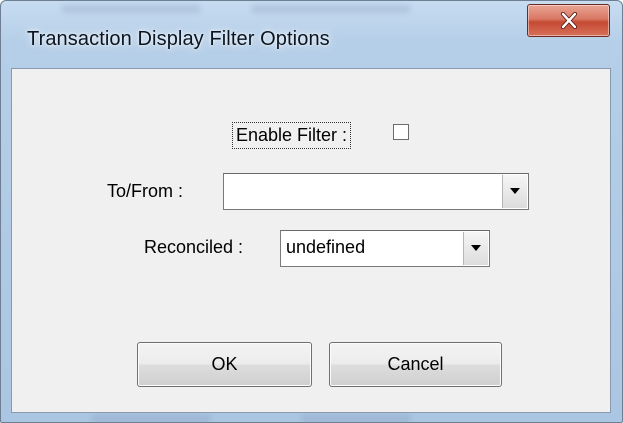 The height and width of the screenshot is (423, 623). Describe the element at coordinates (178, 39) in the screenshot. I see `window-title: Transaction Display Filter Options` at that location.